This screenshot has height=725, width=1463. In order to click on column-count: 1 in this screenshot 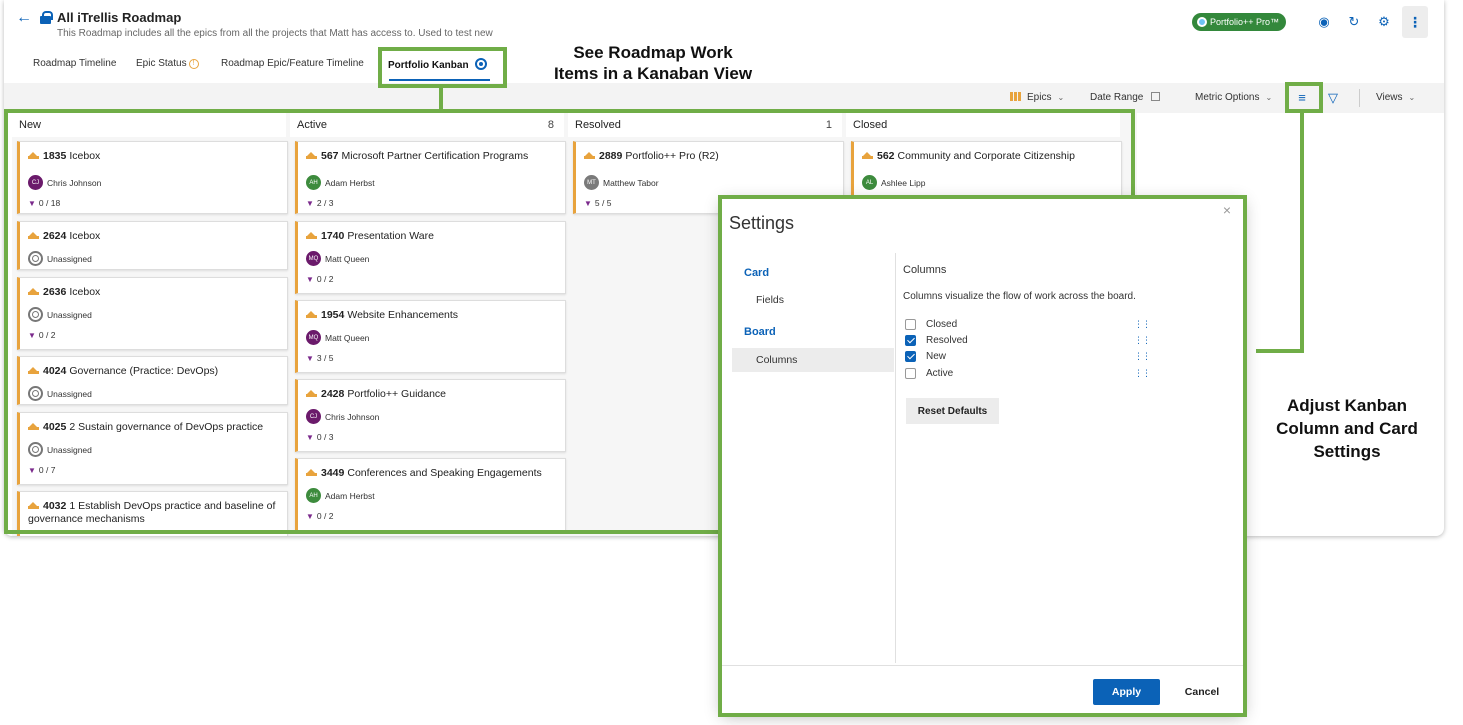, I will do `click(828, 125)`.